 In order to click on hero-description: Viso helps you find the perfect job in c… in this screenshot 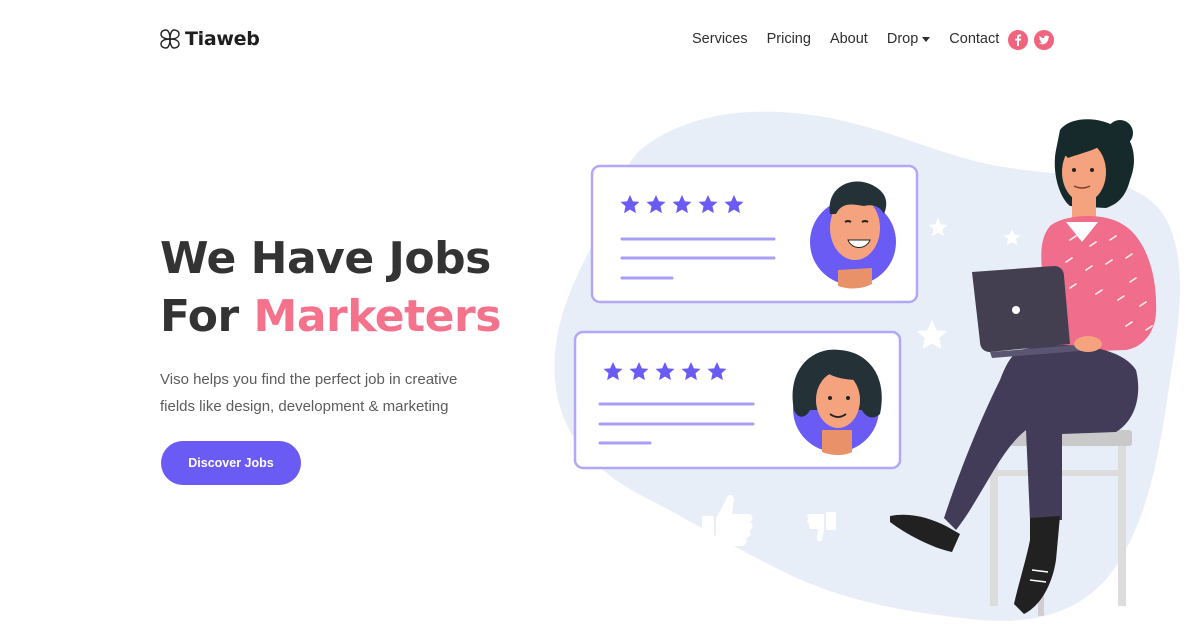, I will do `click(309, 393)`.